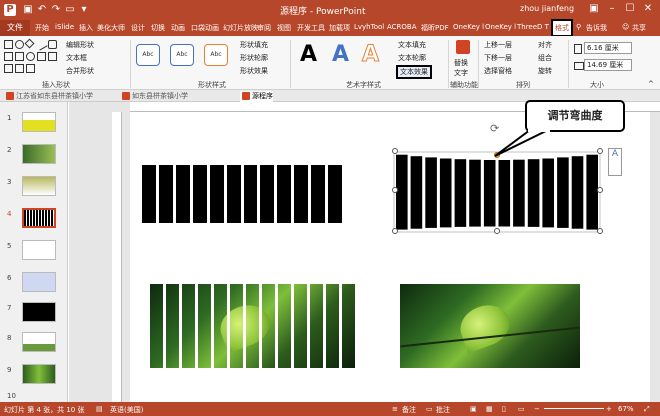  What do you see at coordinates (489, 409) in the screenshot?
I see `slide-sorter-icon: ▦` at bounding box center [489, 409].